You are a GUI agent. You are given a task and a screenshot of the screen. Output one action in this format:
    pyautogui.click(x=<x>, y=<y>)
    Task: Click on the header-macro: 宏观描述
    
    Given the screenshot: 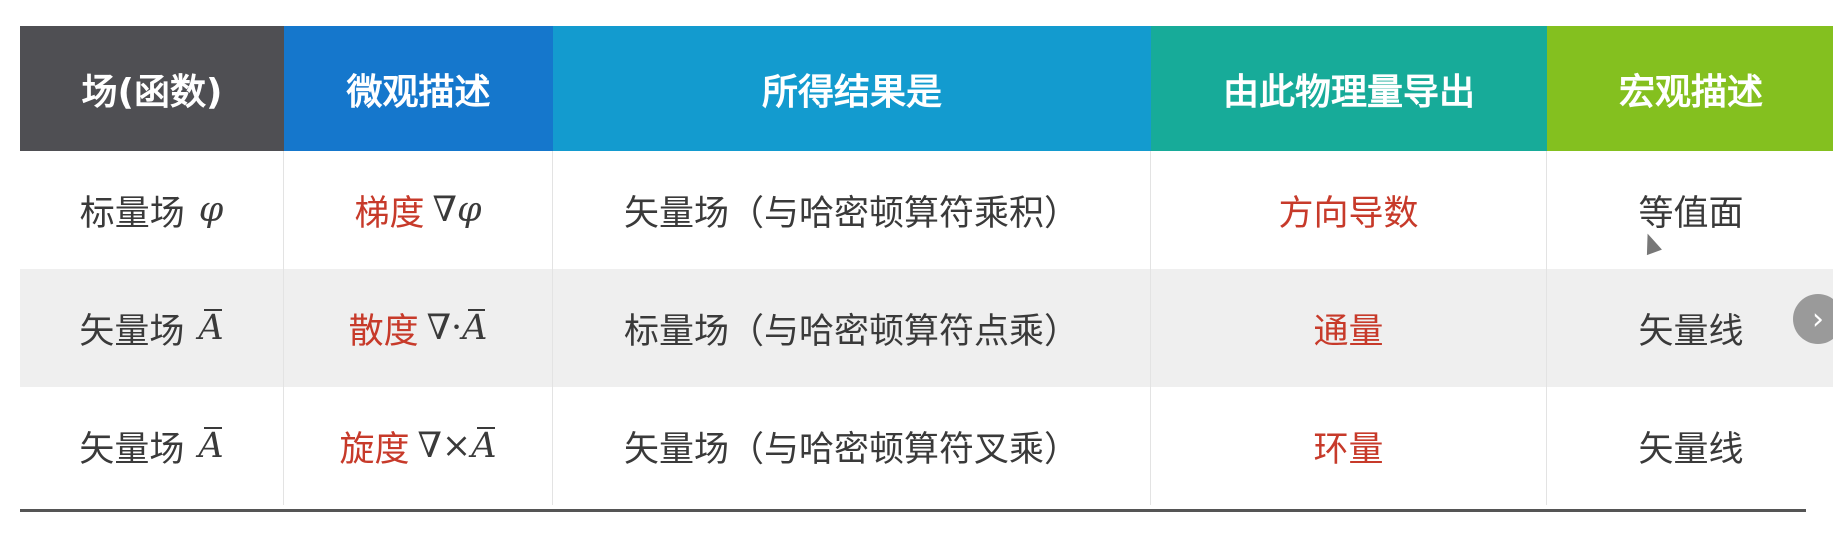 What is the action you would take?
    pyautogui.click(x=1690, y=88)
    